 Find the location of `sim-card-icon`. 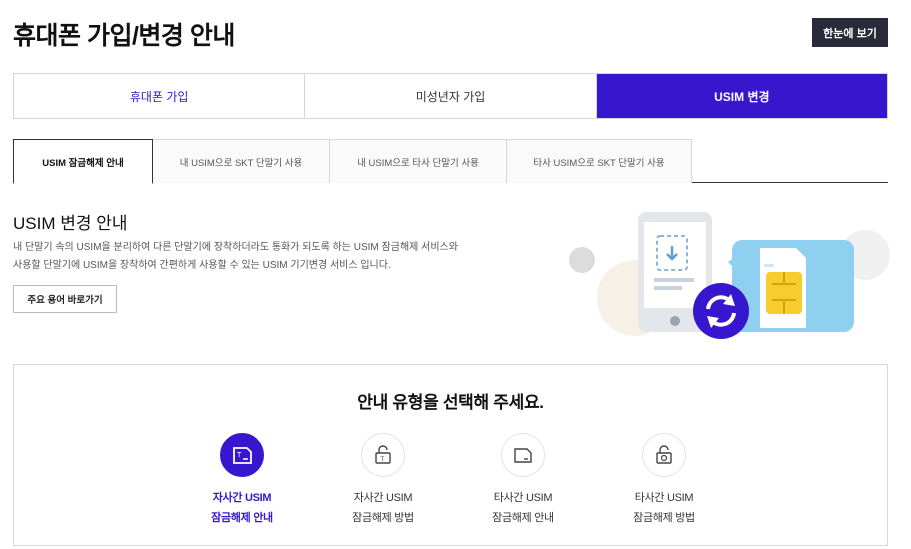

sim-card-icon is located at coordinates (523, 455).